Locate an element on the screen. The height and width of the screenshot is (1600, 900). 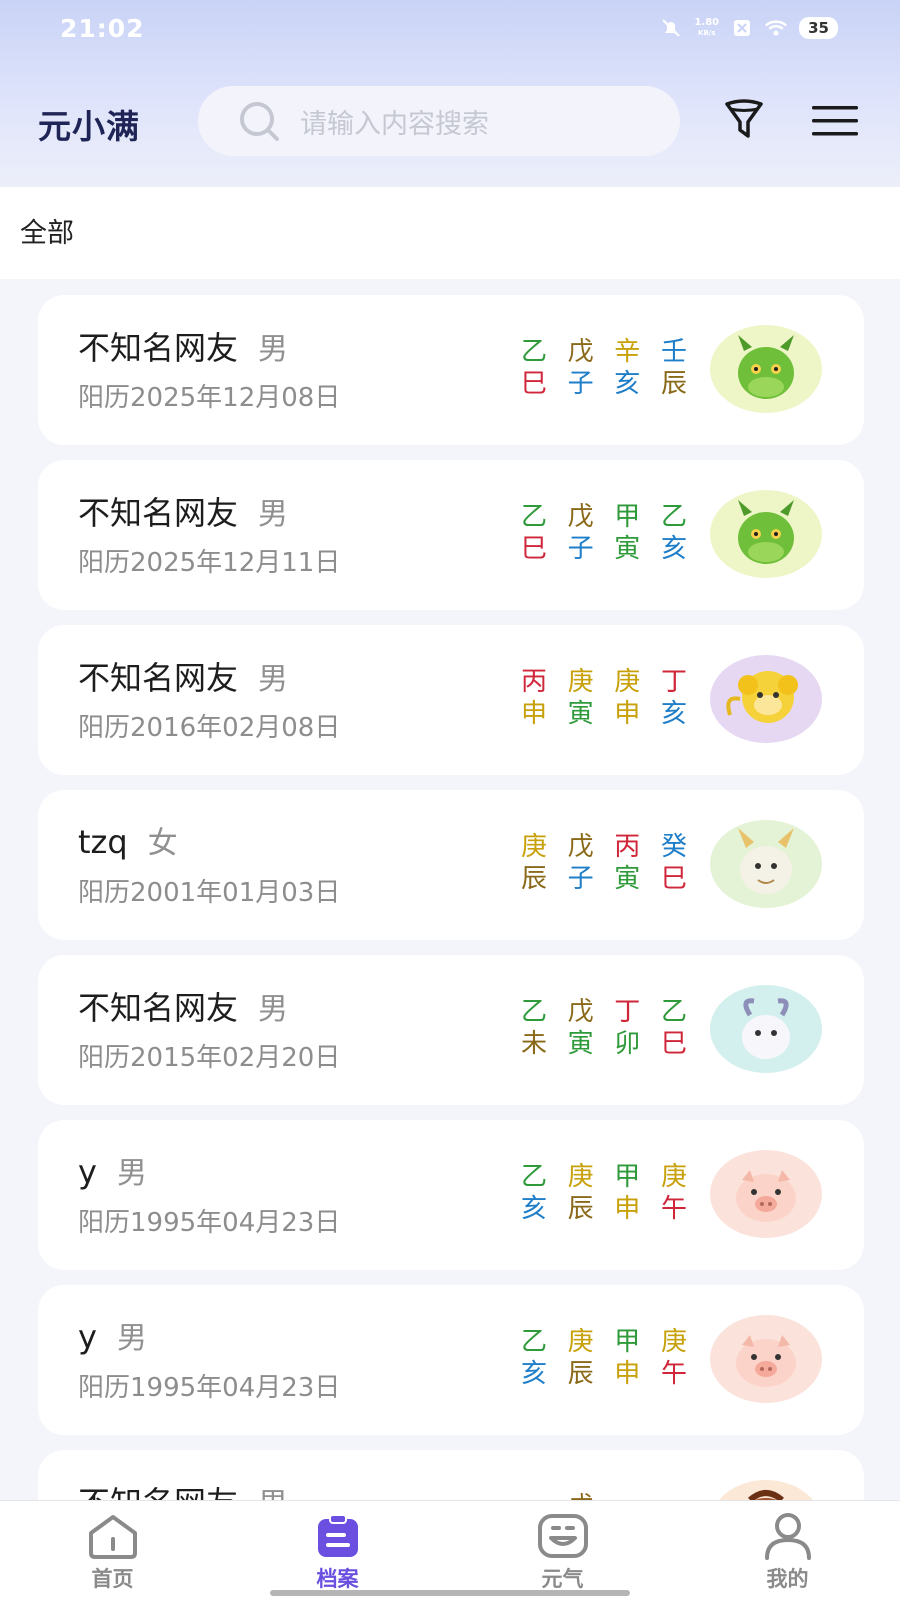
heavenly-stems-row: 丙 庚 庚 丁 is located at coordinates (604, 683).